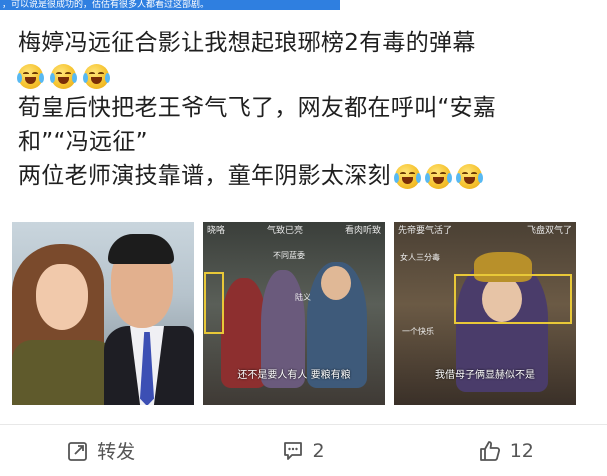  What do you see at coordinates (425, 231) in the screenshot?
I see `danmaku-comment: 先帝要气活了` at bounding box center [425, 231].